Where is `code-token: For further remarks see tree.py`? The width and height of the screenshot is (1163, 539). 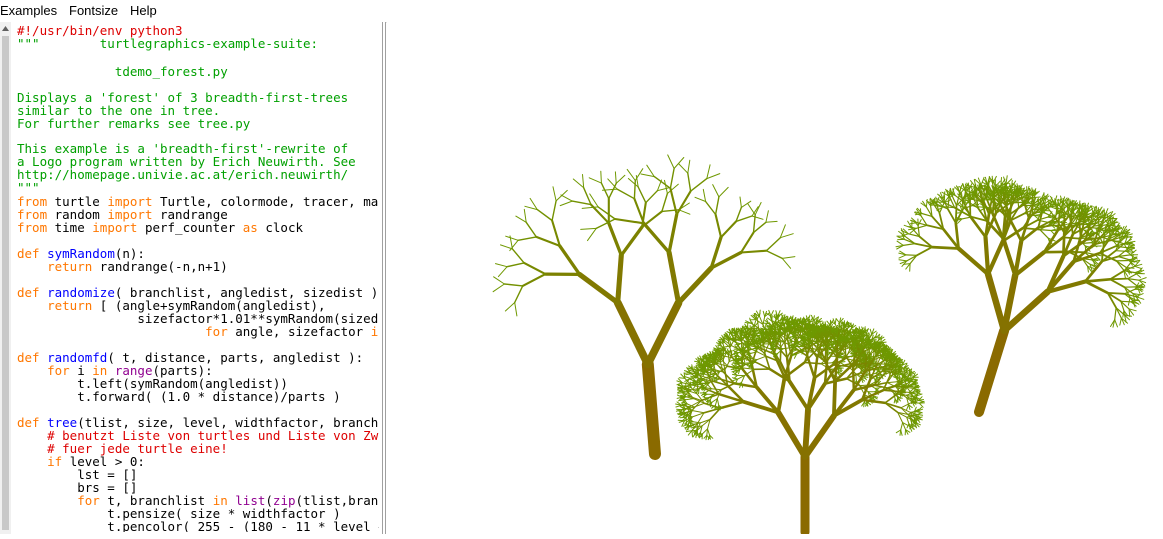 code-token: For further remarks see tree.py is located at coordinates (133, 123).